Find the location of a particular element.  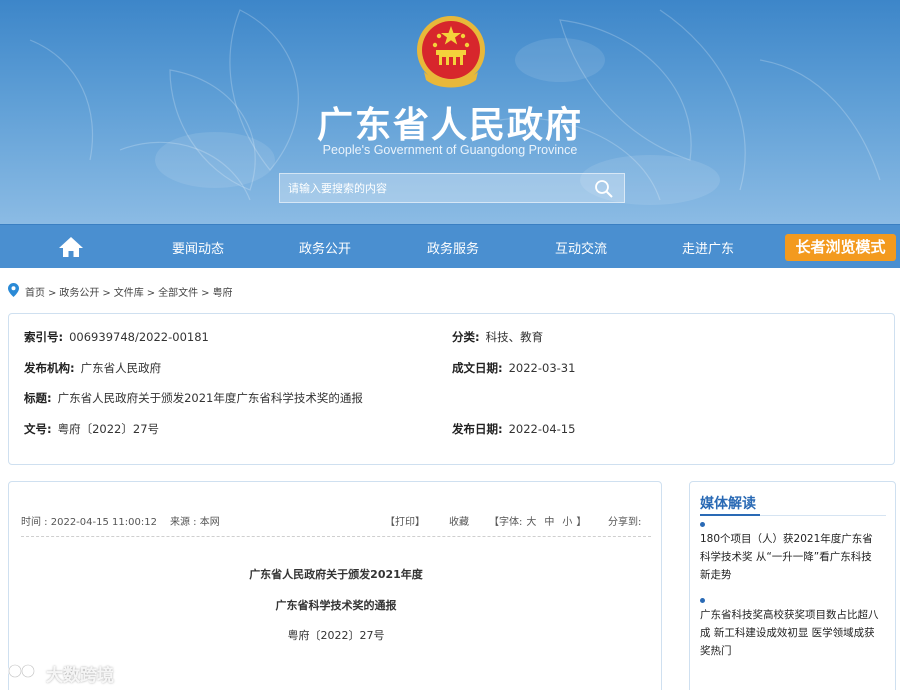

article-title-line2: 广东省科学技术奖的通报 is located at coordinates (336, 605).